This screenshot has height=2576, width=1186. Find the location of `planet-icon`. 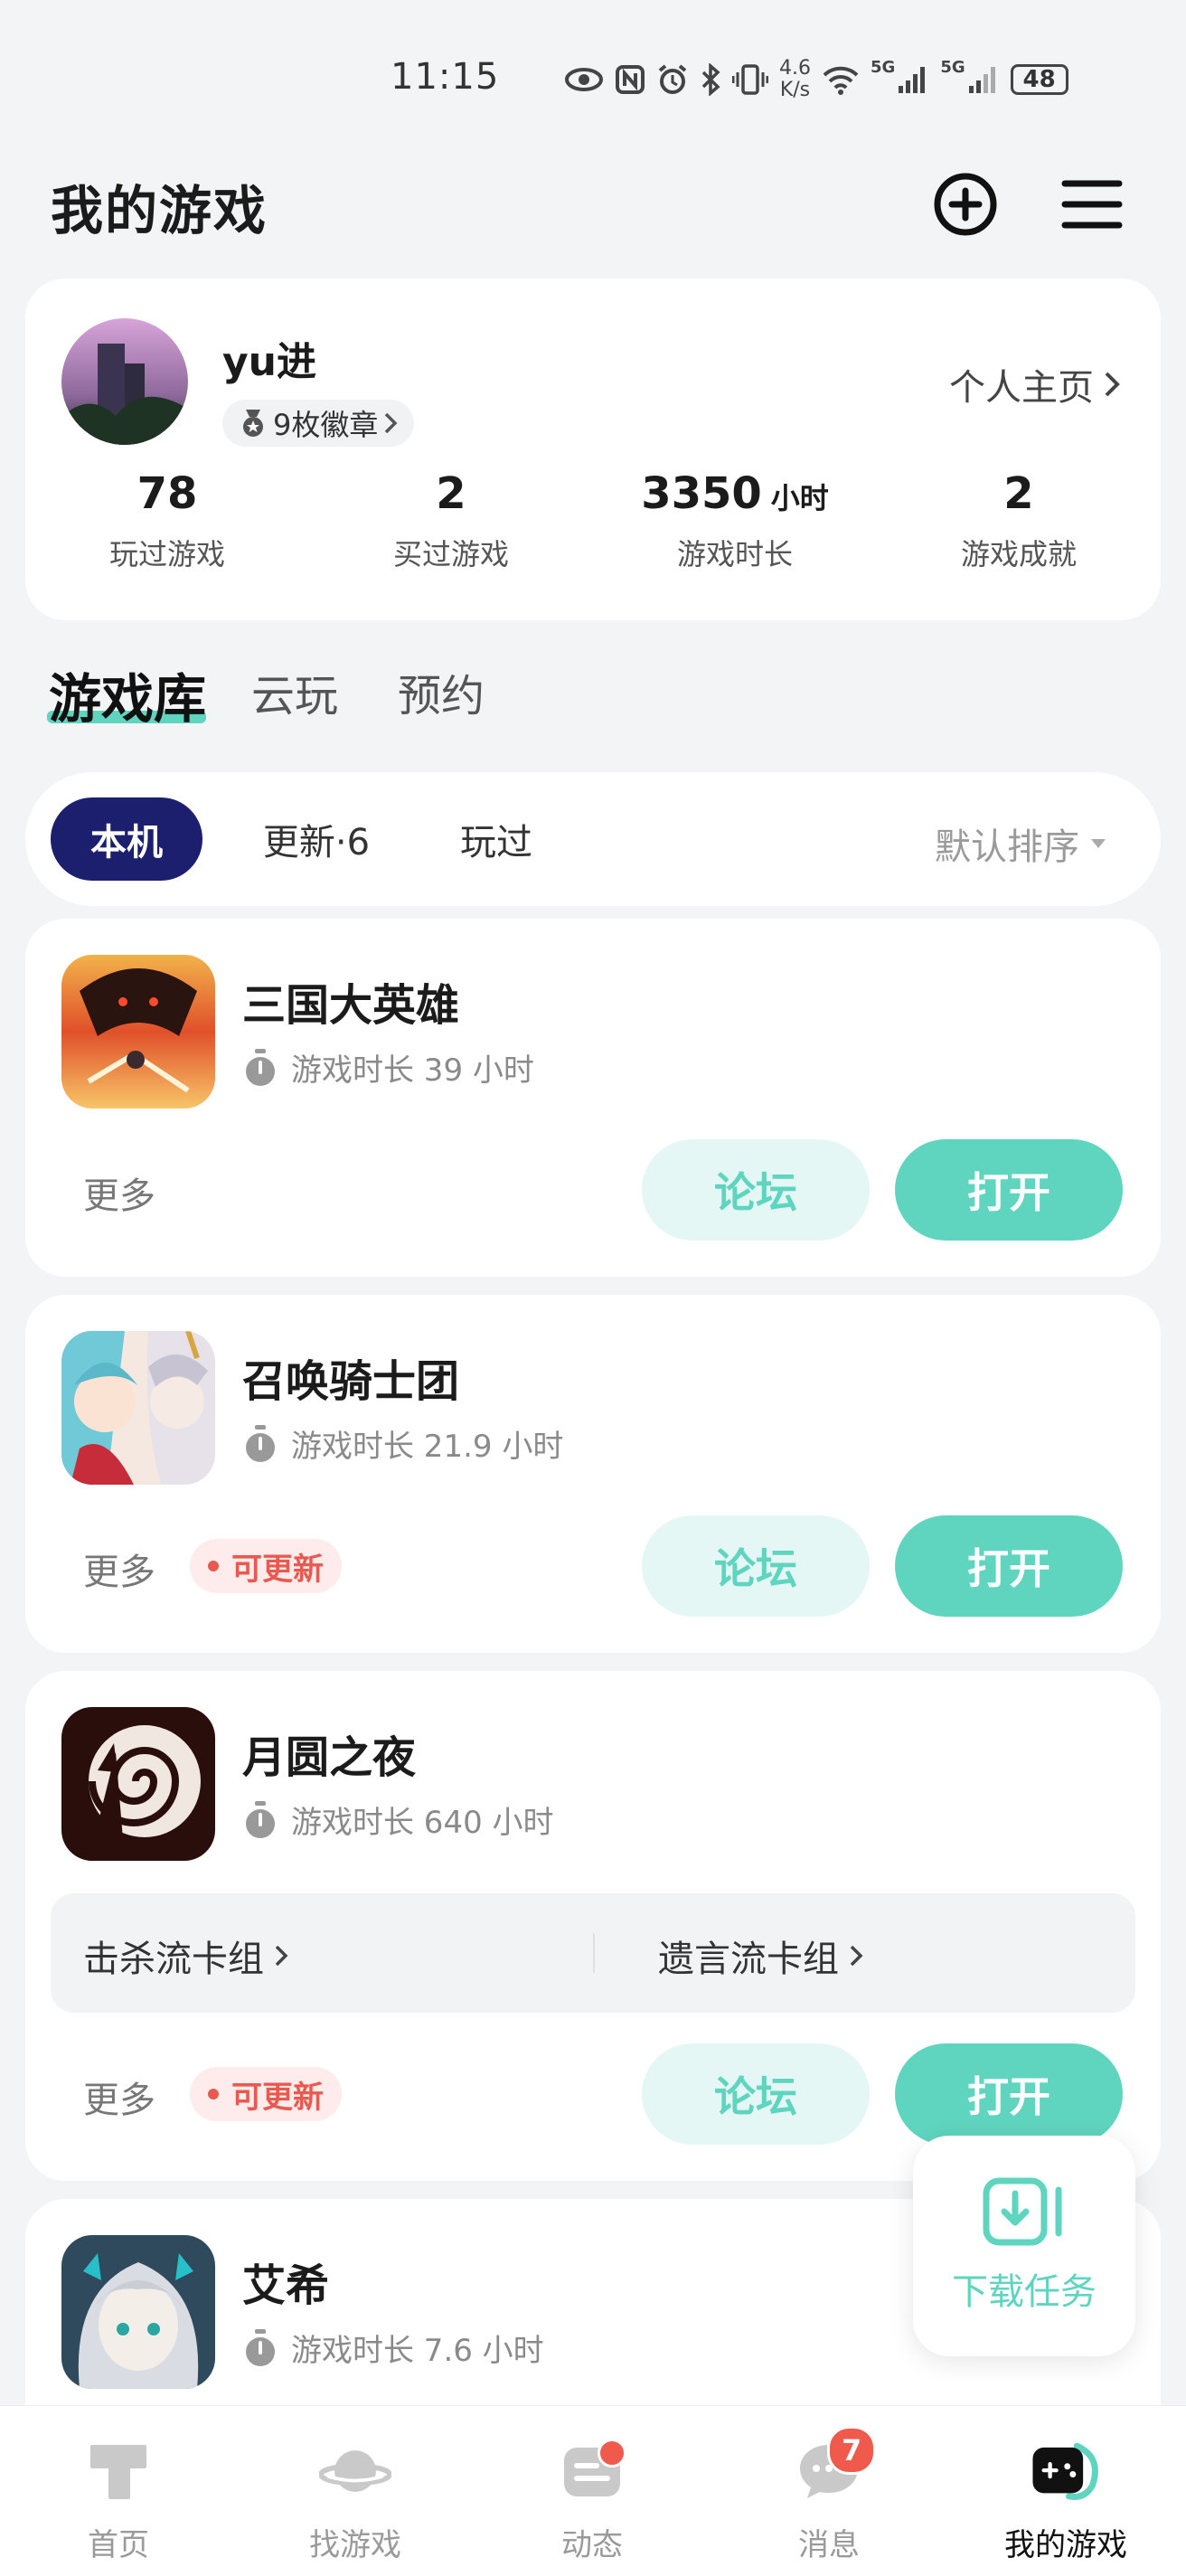

planet-icon is located at coordinates (355, 2471).